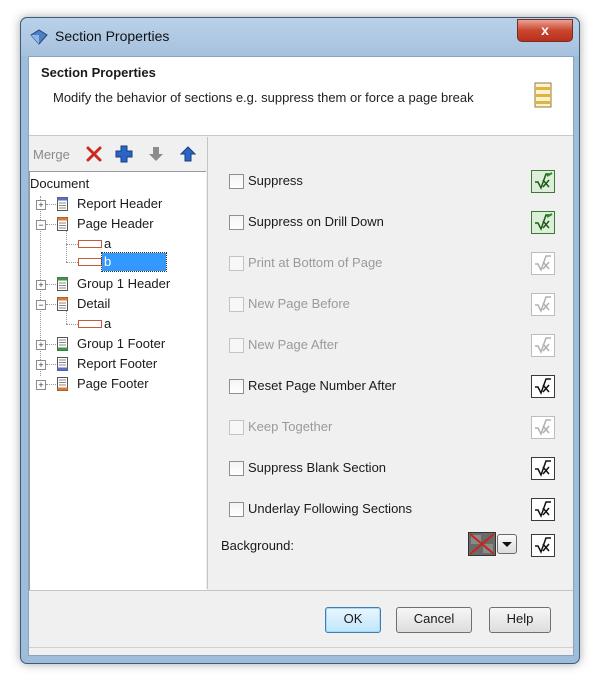 The image size is (600, 684). Describe the element at coordinates (236, 181) in the screenshot. I see `suppress-checkbox` at that location.